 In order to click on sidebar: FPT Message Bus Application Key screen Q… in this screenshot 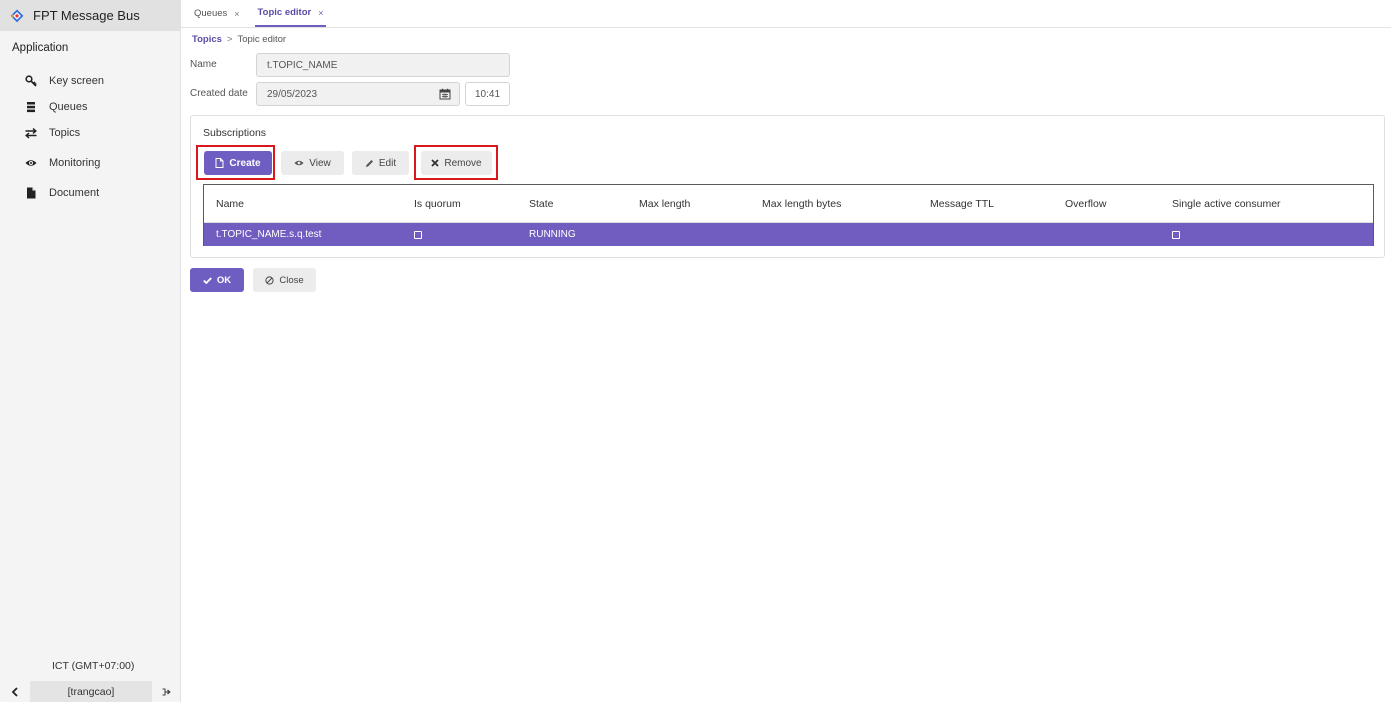, I will do `click(90, 351)`.